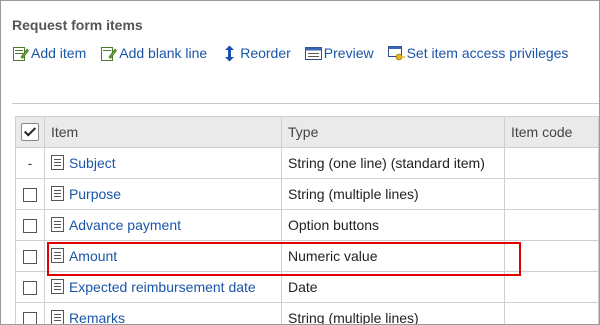 The height and width of the screenshot is (325, 600). Describe the element at coordinates (393, 225) in the screenshot. I see `type-cell: Option buttons` at that location.